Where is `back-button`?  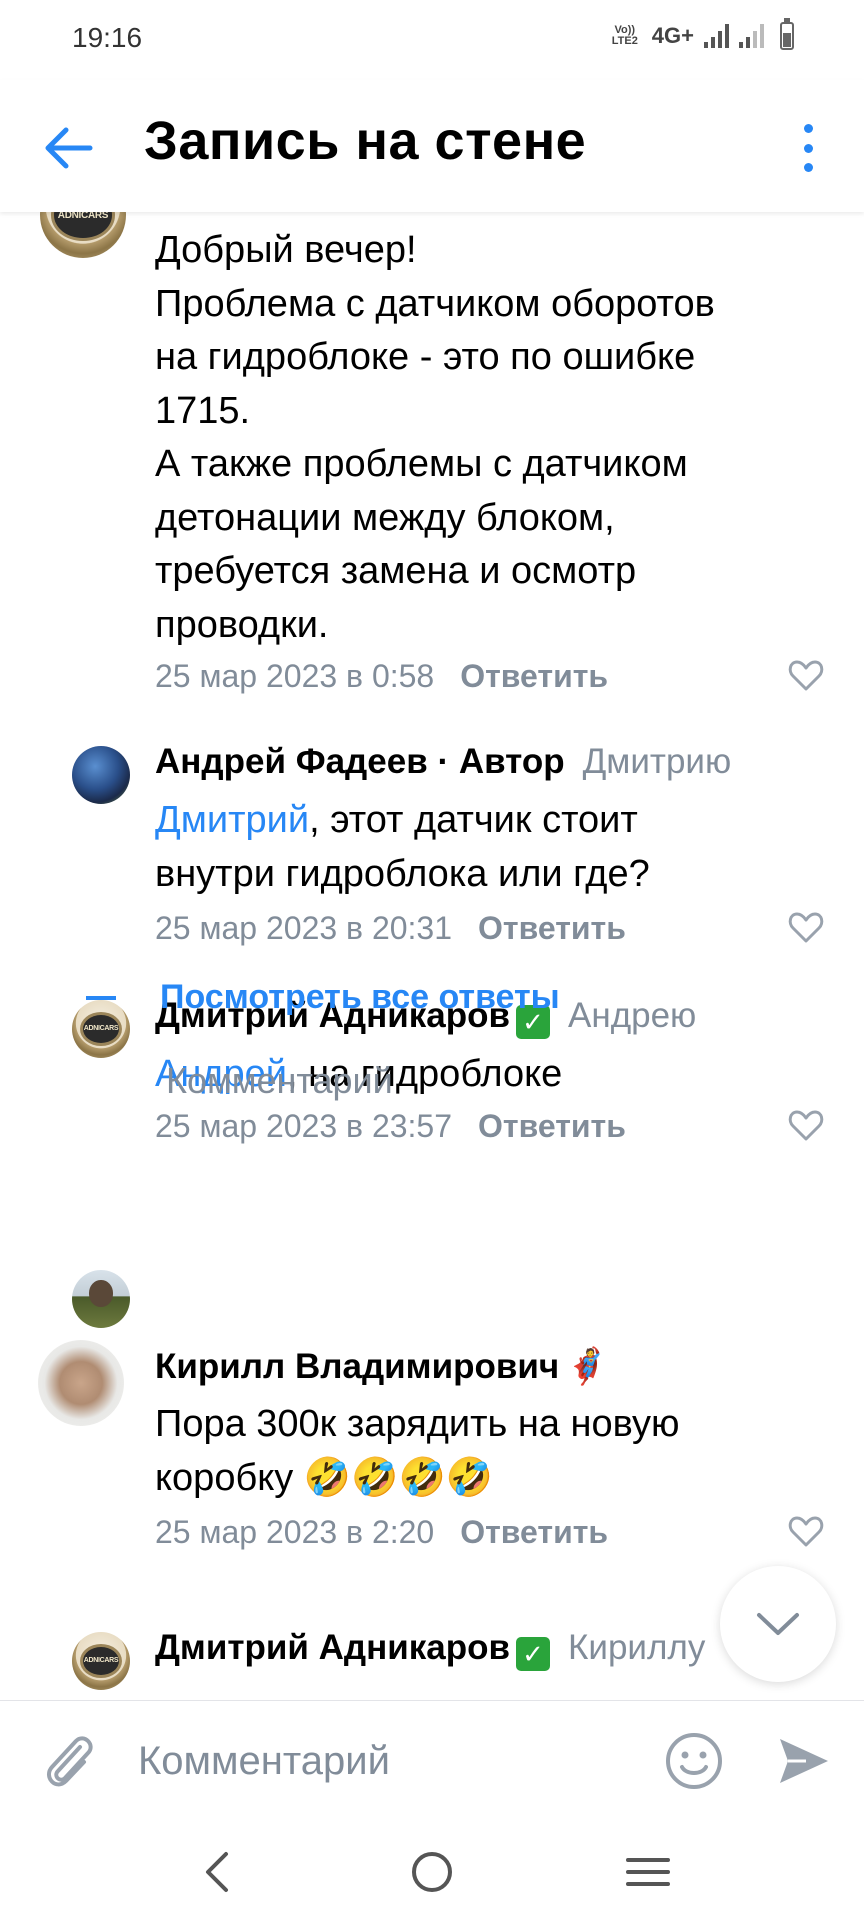
back-button is located at coordinates (68, 148).